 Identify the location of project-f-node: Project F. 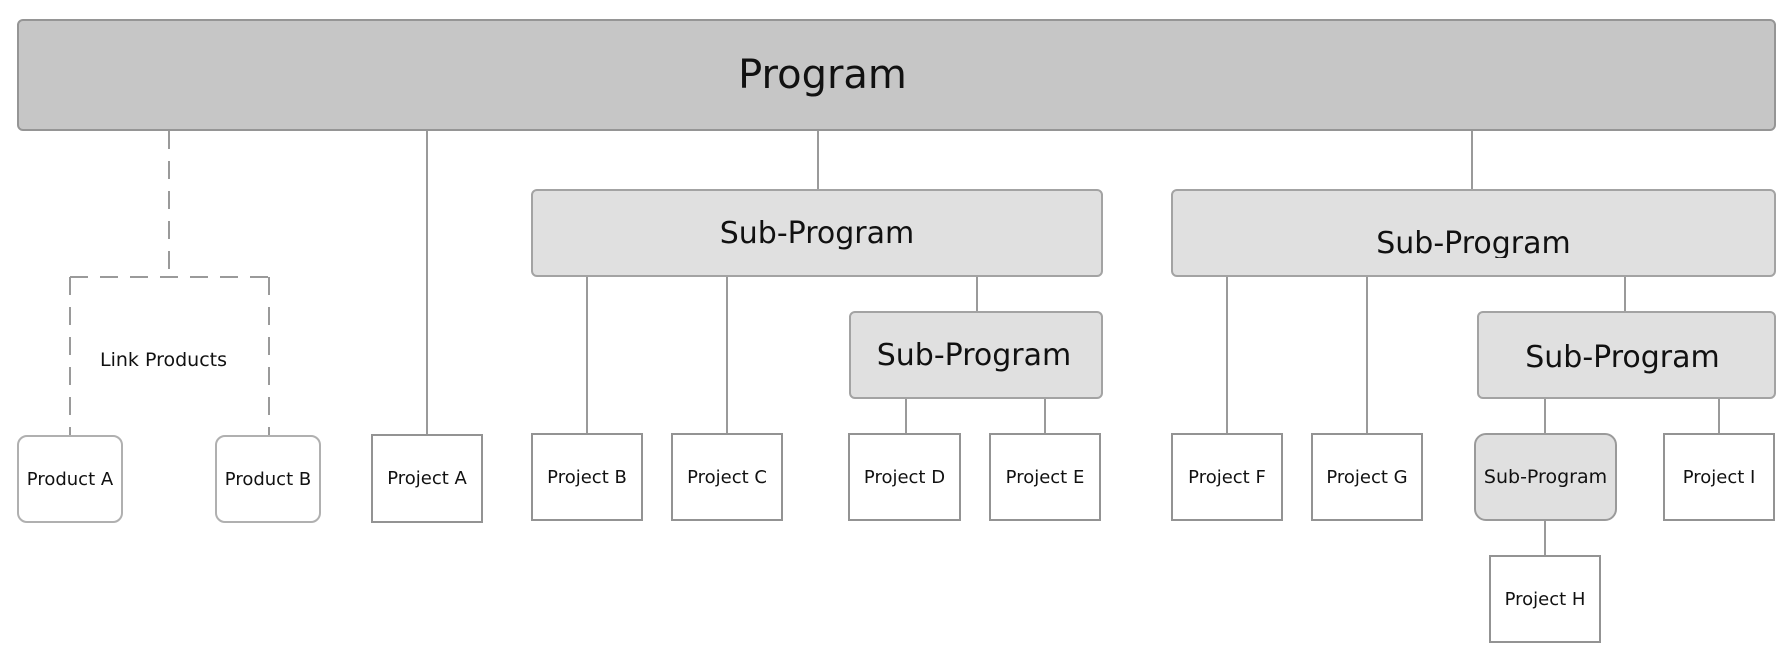
(1227, 477).